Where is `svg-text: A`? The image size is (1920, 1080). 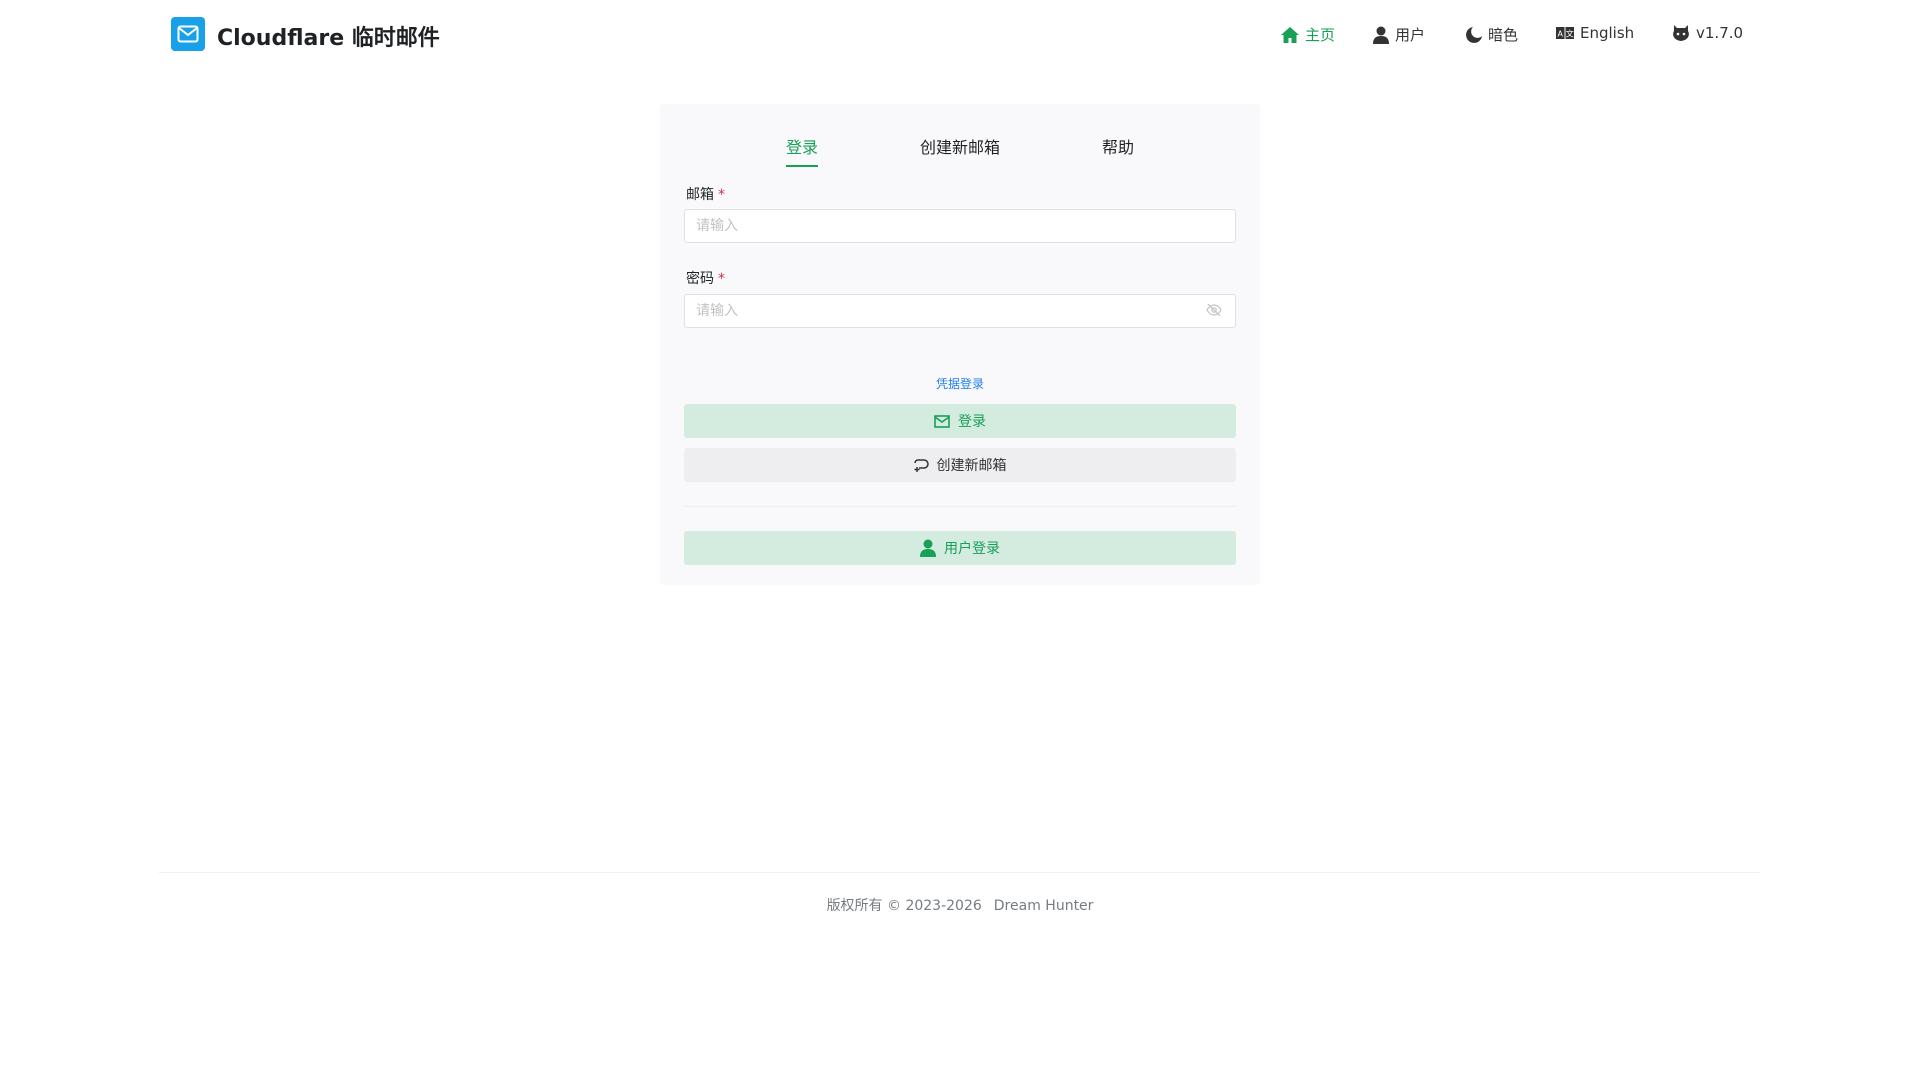
svg-text: A is located at coordinates (1560, 34).